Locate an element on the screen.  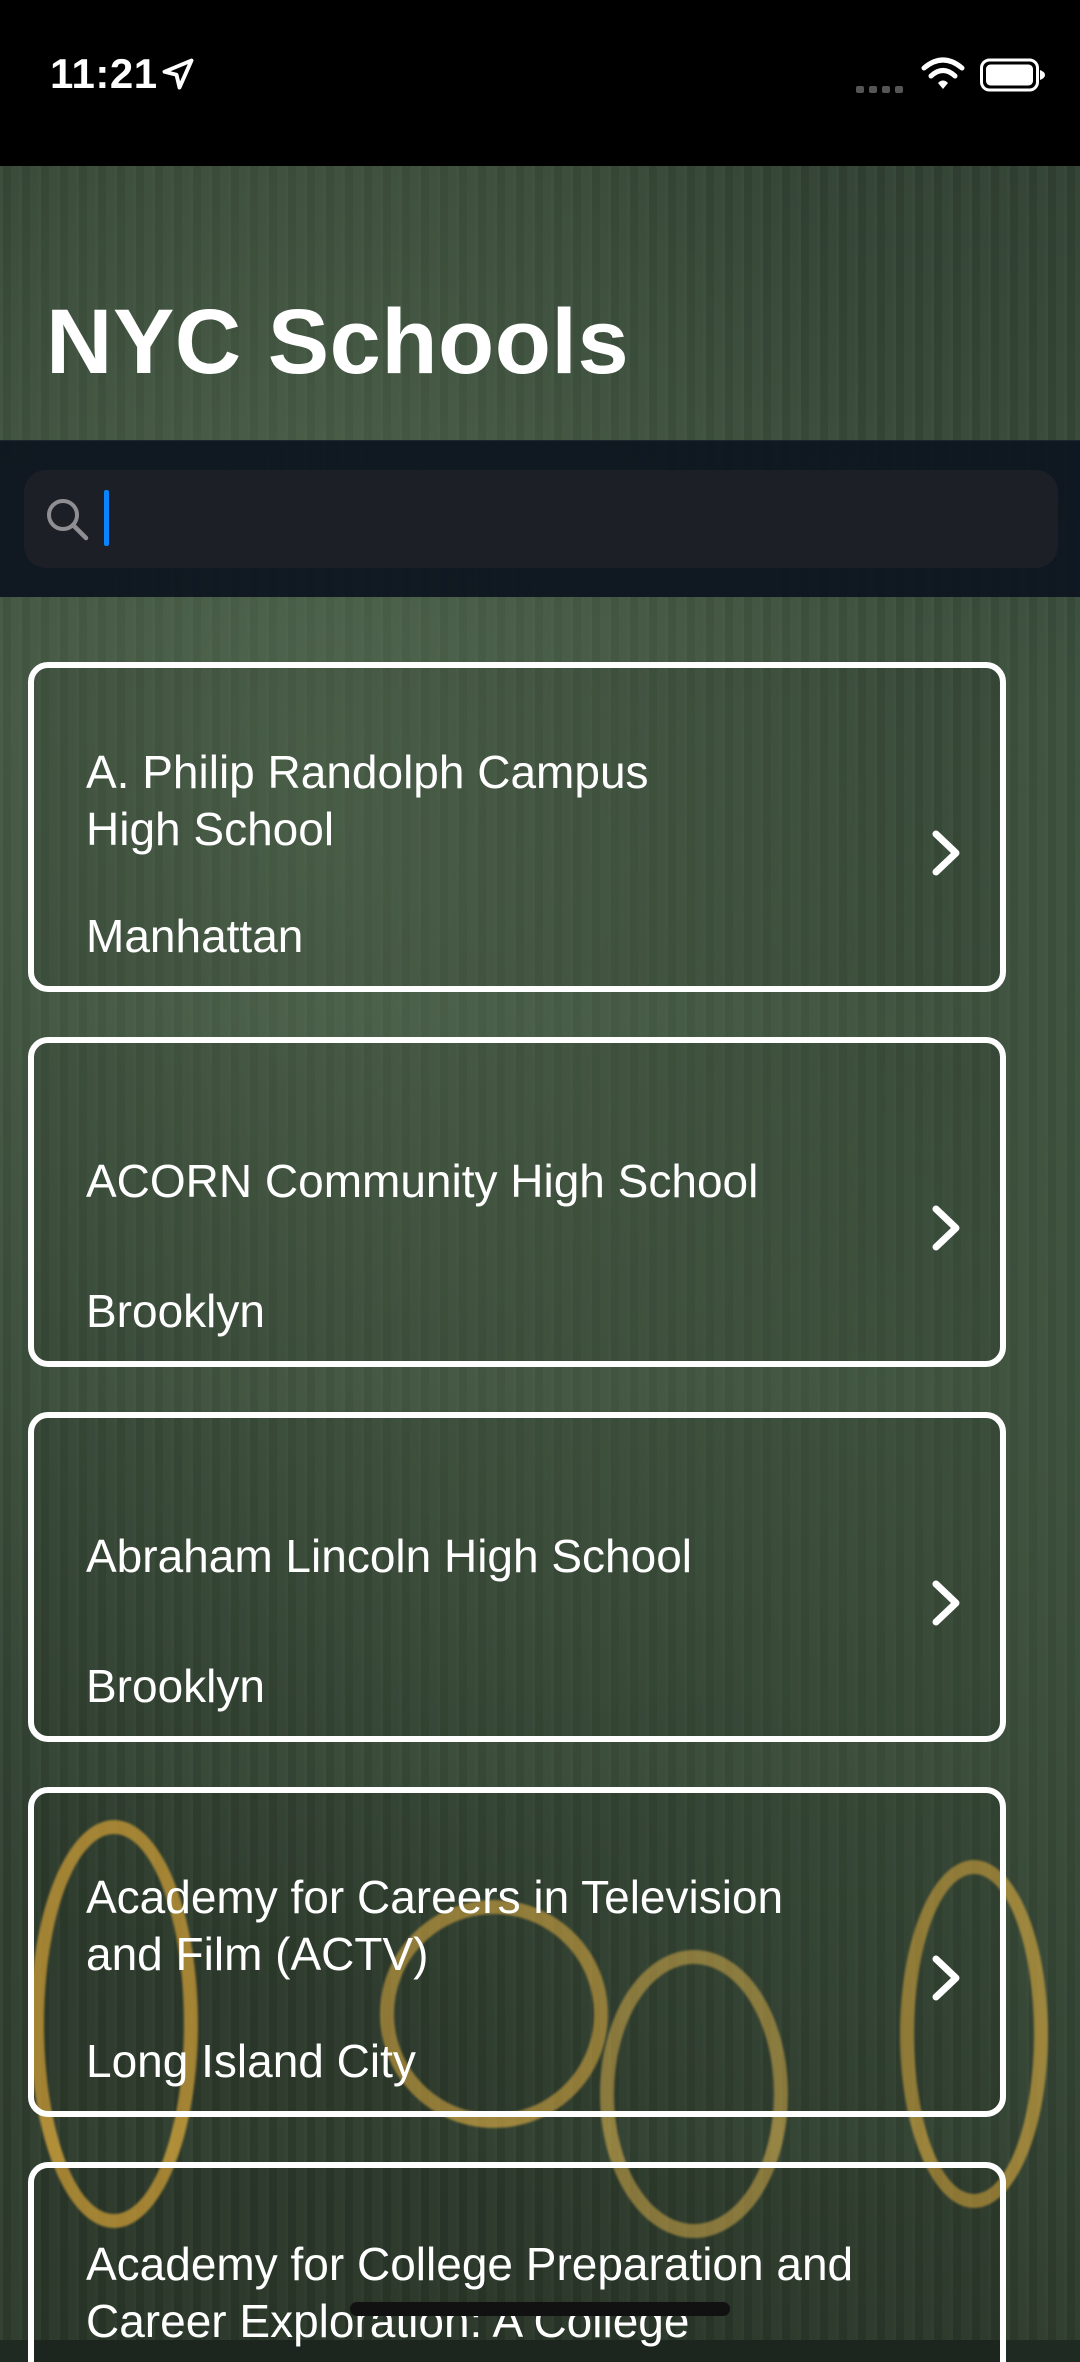
school-card: Abraham Lincoln High School Brooklyn is located at coordinates (517, 1577).